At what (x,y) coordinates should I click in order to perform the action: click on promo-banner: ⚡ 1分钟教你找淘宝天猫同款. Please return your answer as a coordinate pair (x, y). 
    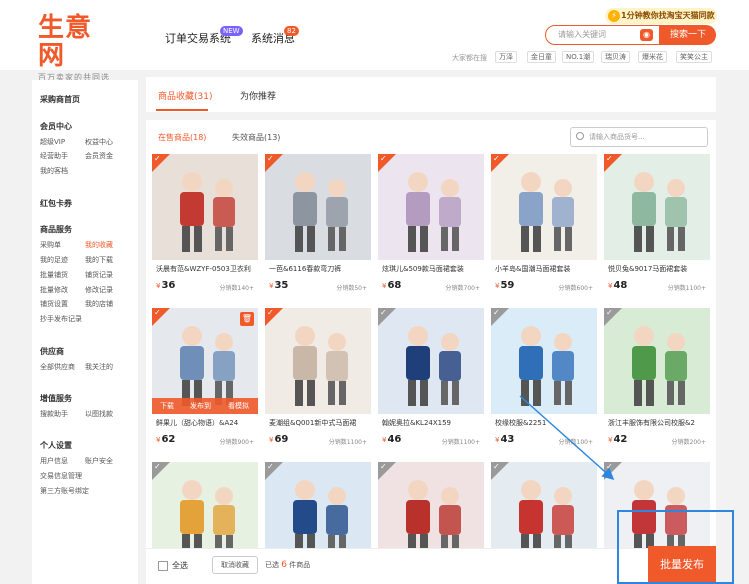
    Looking at the image, I should click on (661, 16).